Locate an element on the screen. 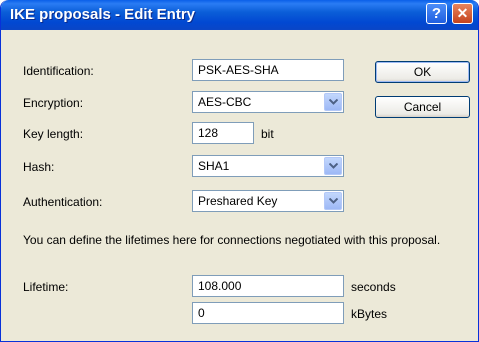  encryption-select: AES-CBC is located at coordinates (268, 102).